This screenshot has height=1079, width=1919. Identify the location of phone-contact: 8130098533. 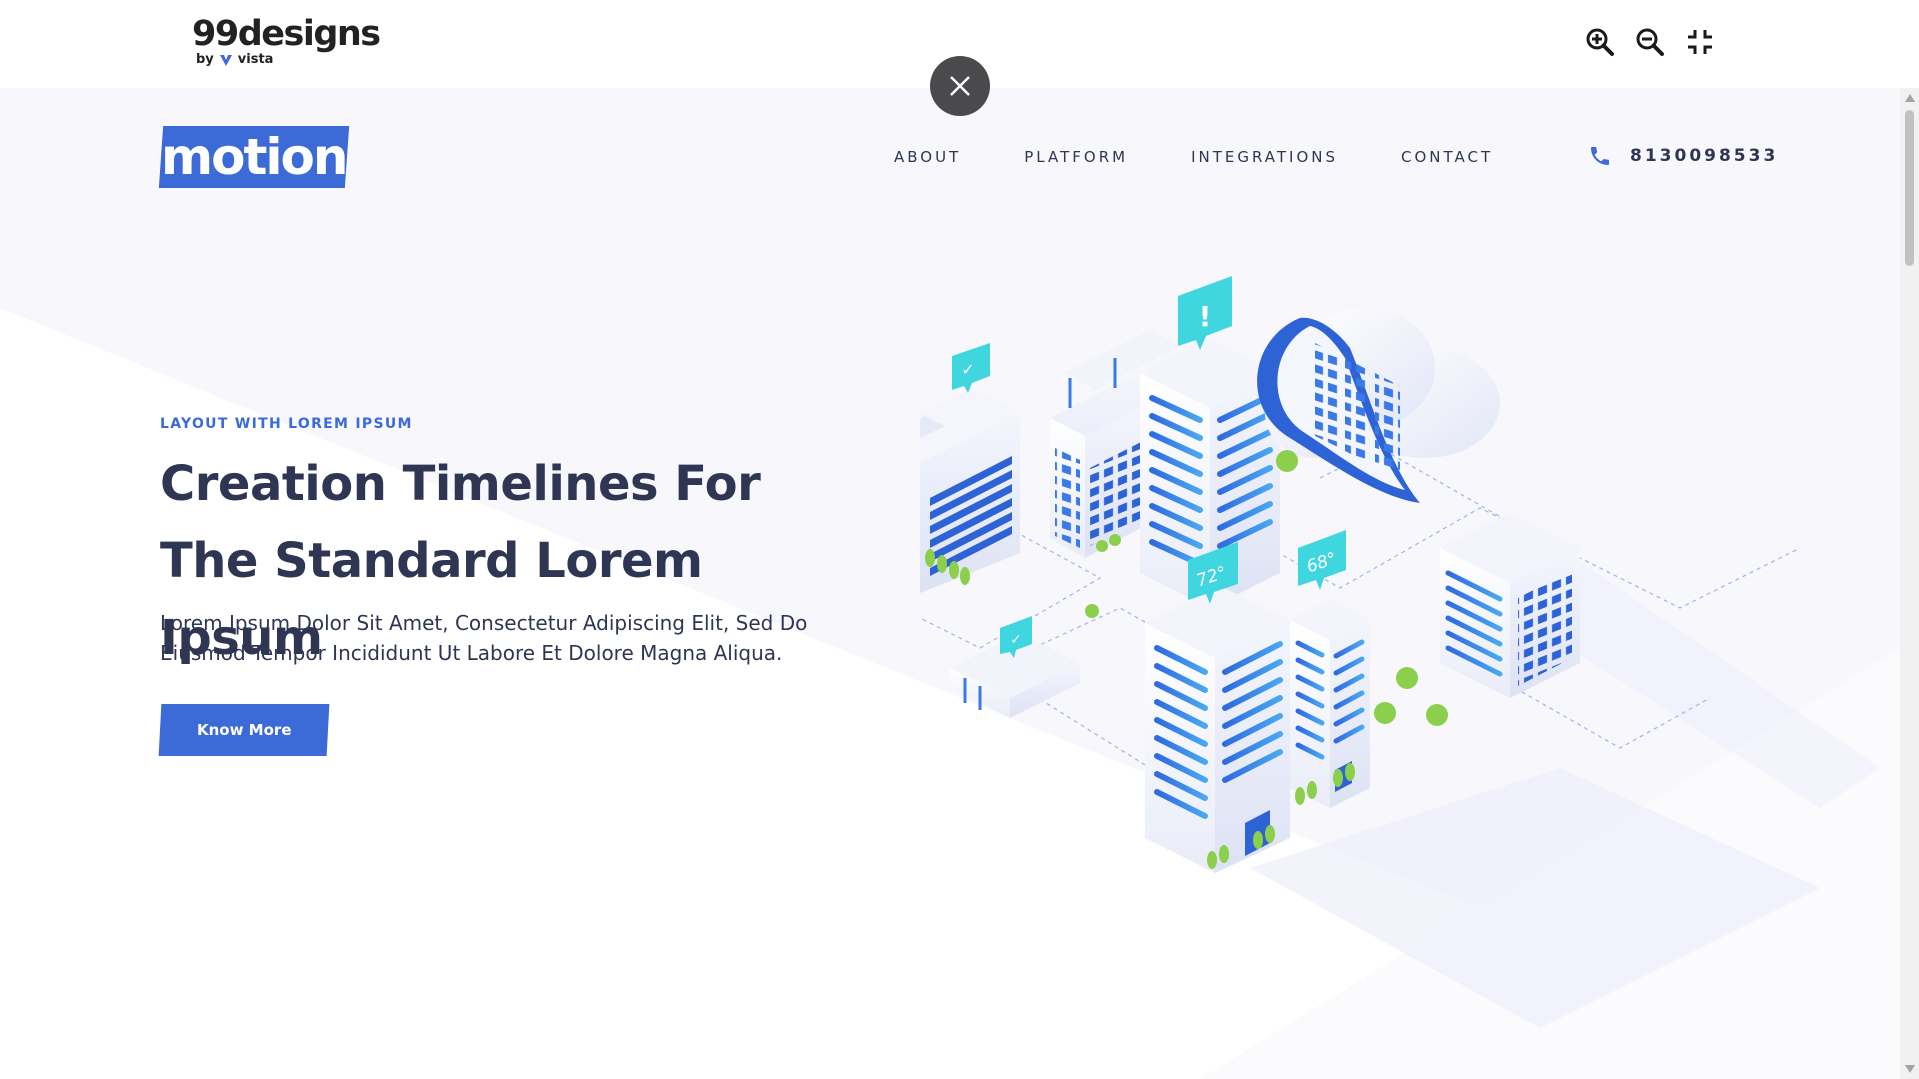
(1683, 156).